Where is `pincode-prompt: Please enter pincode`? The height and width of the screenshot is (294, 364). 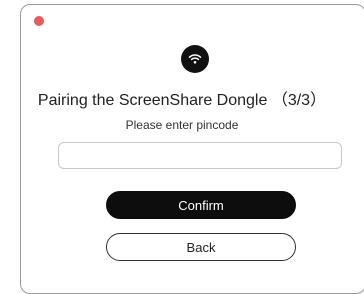 pincode-prompt: Please enter pincode is located at coordinates (182, 125).